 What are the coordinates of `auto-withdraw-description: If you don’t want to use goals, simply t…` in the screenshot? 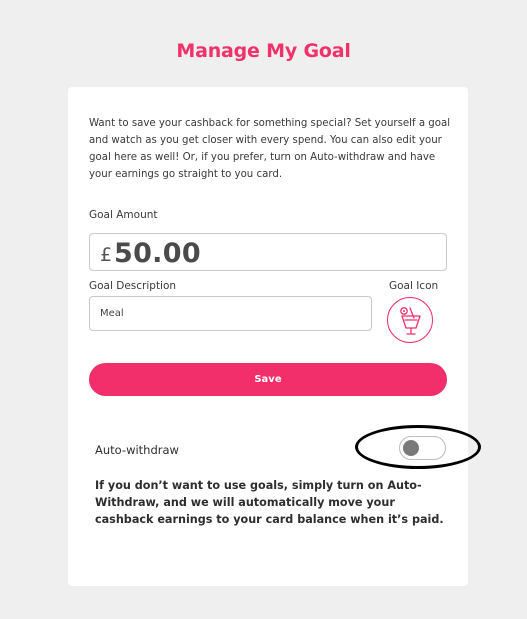 It's located at (269, 502).